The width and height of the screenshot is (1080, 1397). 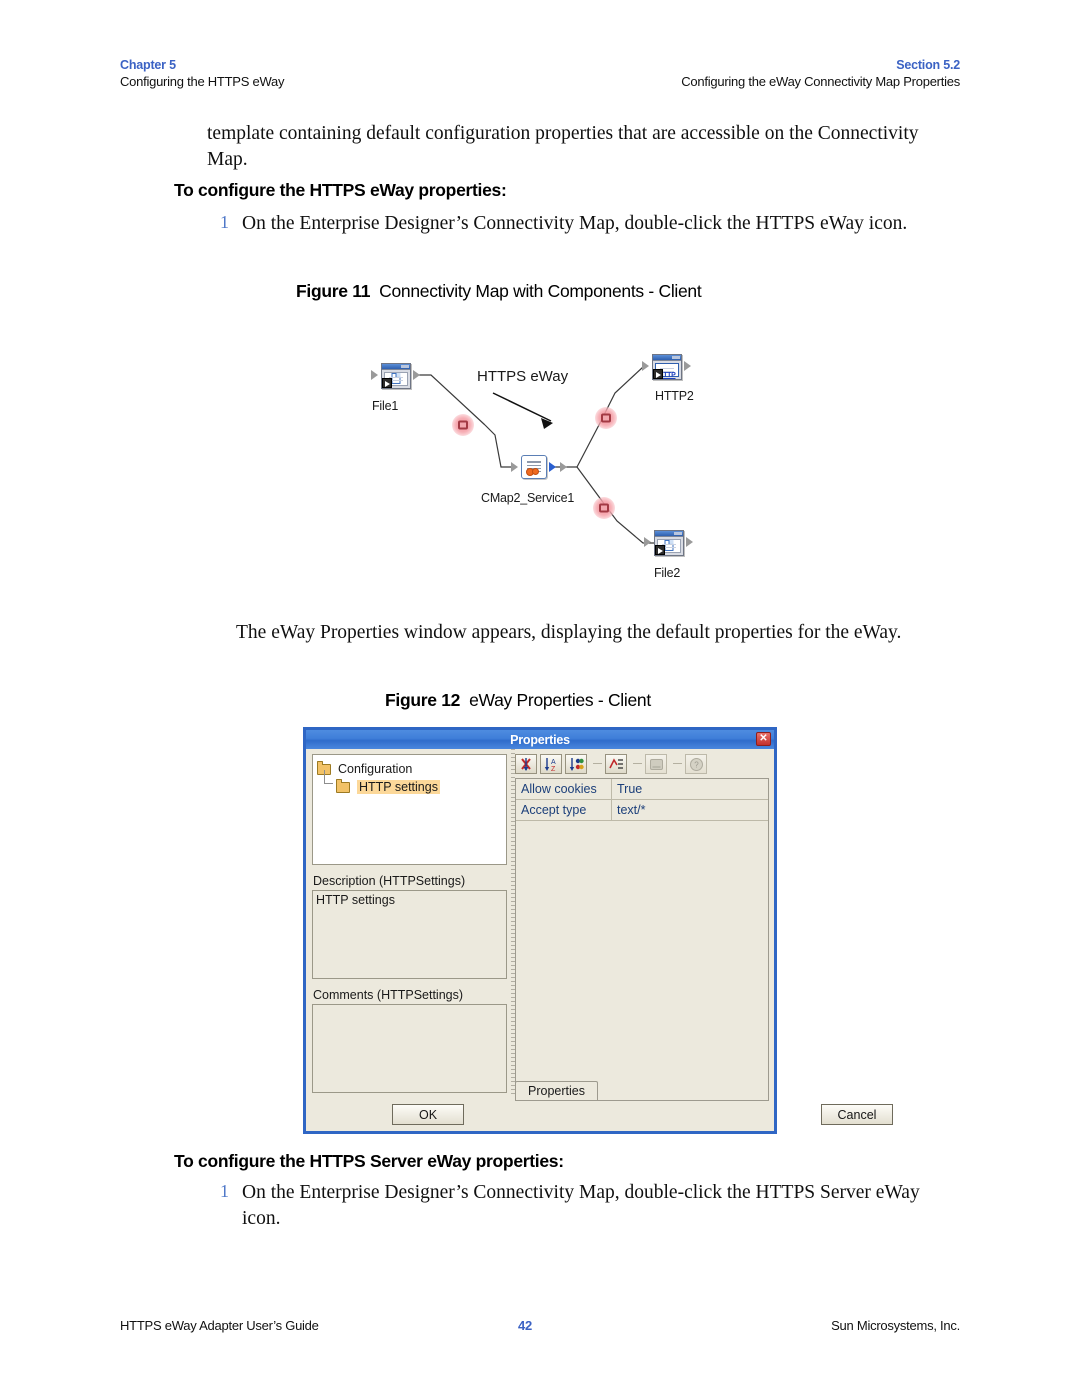 I want to click on dialog-titlebar: Properties ✕, so click(x=540, y=739).